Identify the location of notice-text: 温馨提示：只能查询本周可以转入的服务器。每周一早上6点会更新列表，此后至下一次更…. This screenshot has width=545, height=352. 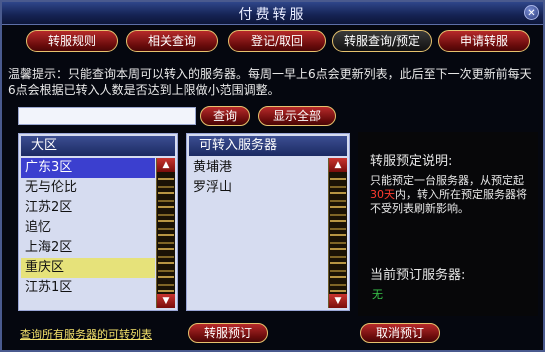
(270, 82).